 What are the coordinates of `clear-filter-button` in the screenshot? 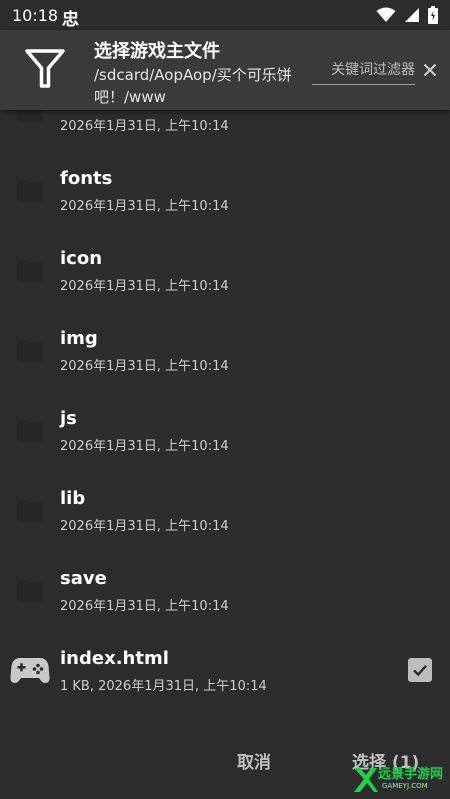 It's located at (430, 70).